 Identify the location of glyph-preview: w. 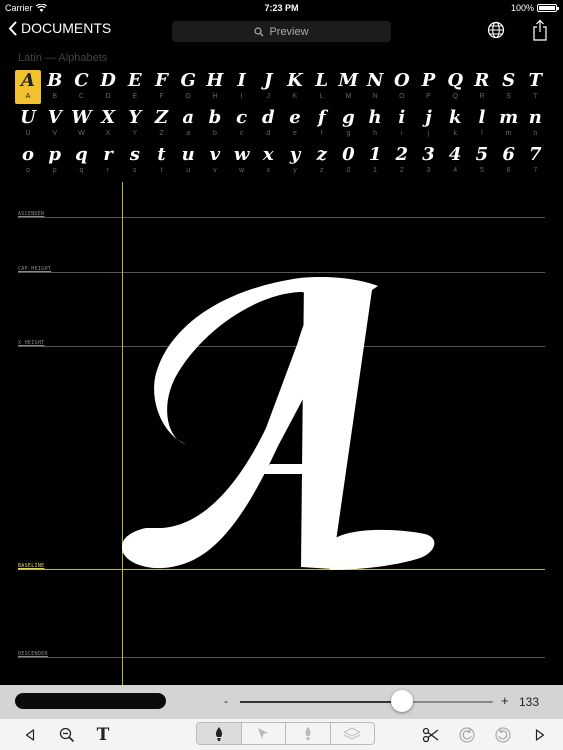
(241, 154).